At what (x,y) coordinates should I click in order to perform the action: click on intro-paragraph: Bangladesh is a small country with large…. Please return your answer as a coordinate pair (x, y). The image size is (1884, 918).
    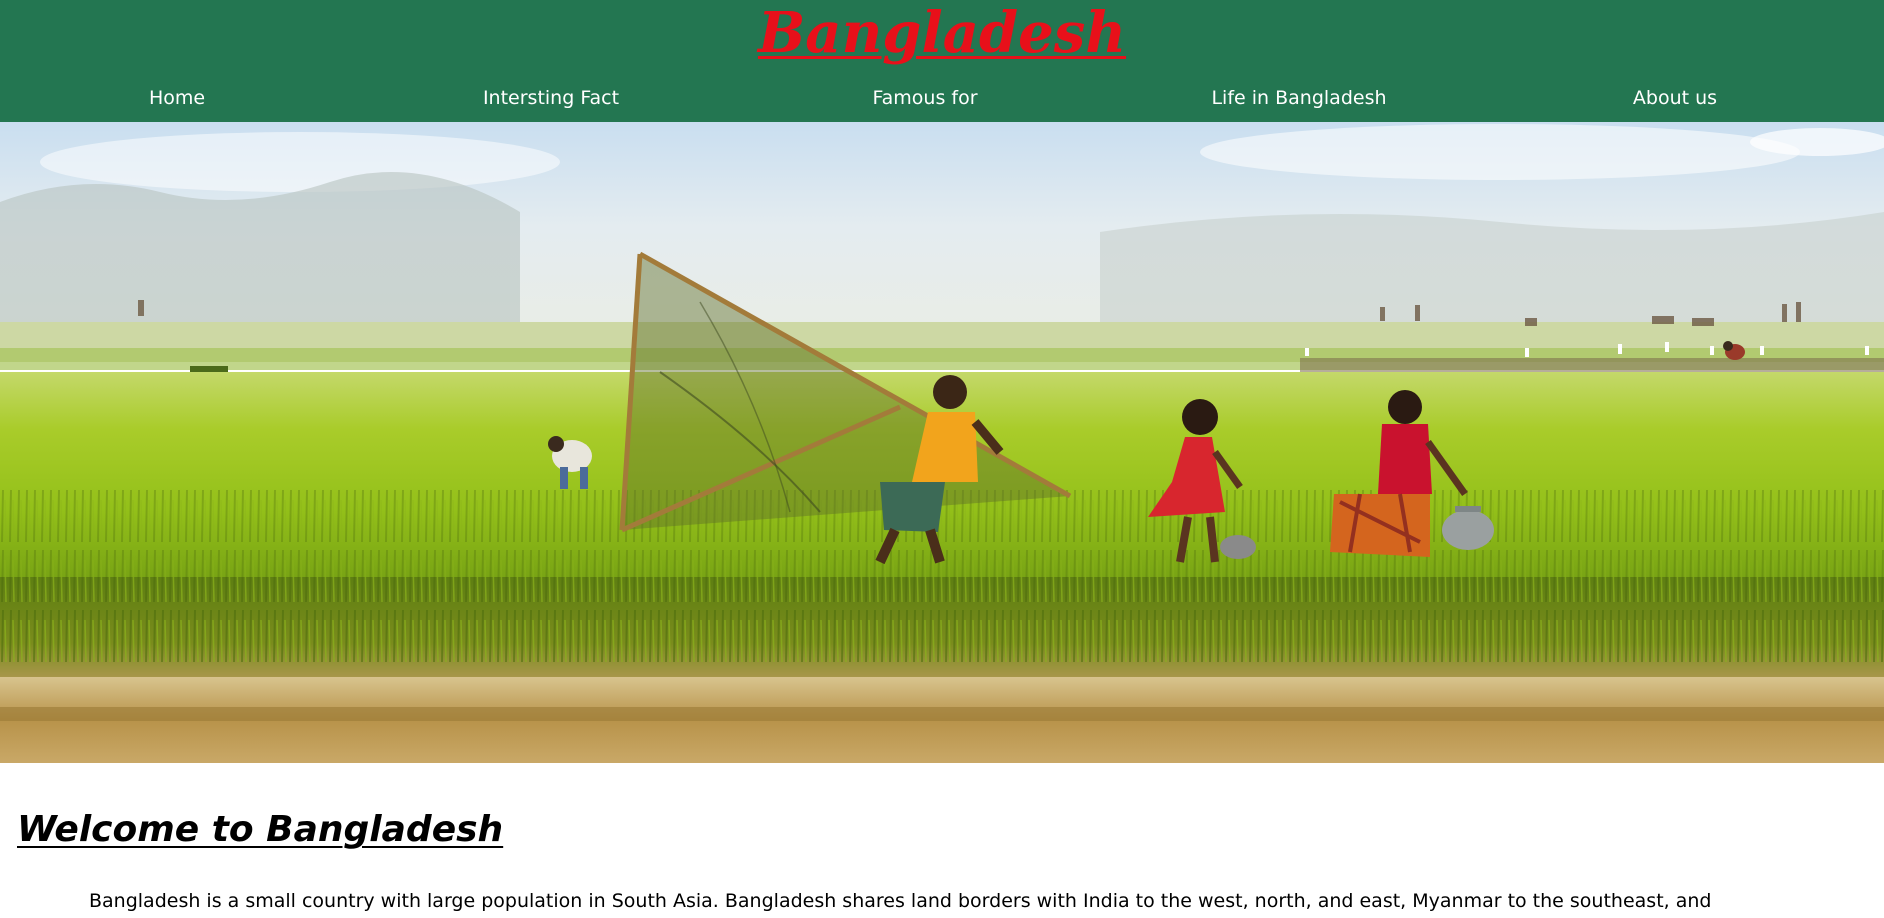
    Looking at the image, I should click on (900, 901).